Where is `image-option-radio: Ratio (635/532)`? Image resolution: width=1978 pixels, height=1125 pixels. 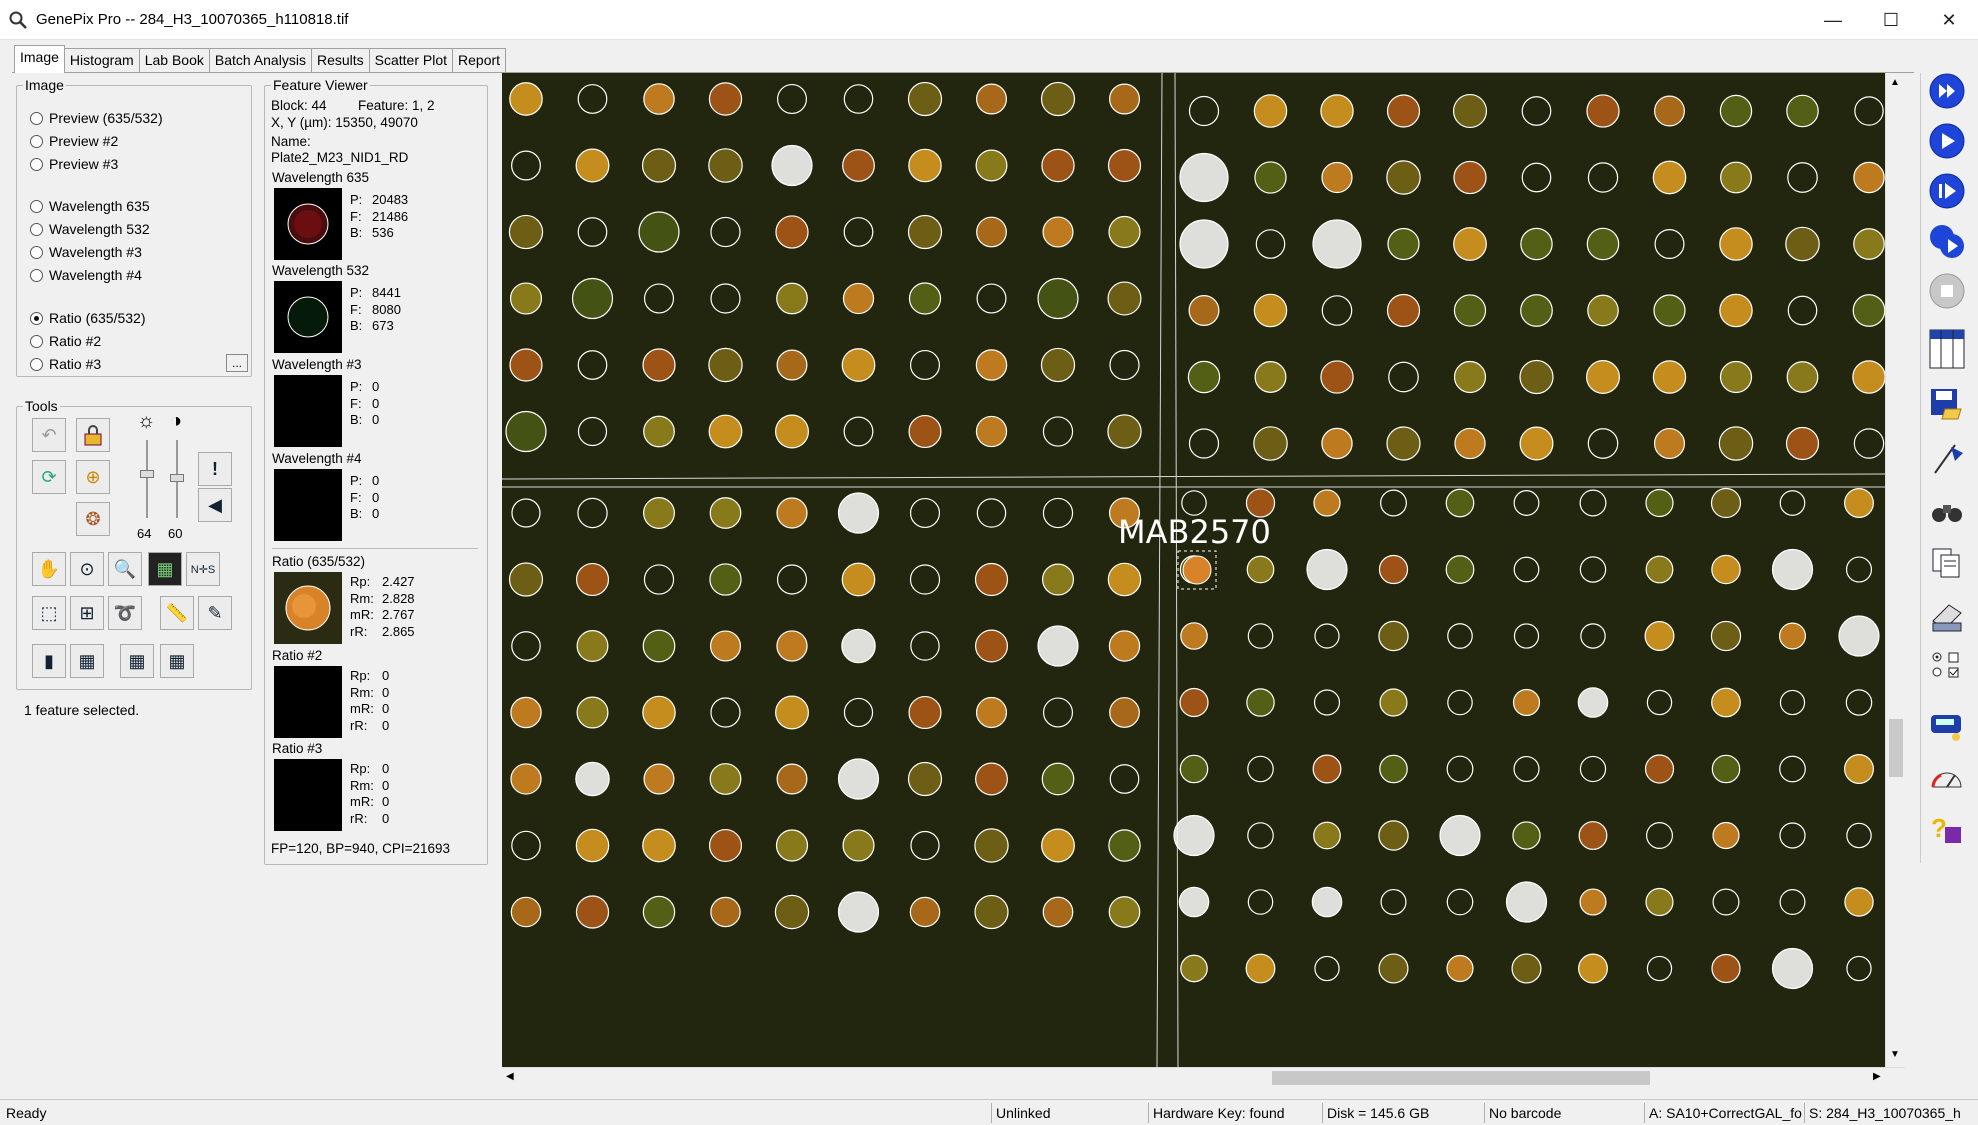
image-option-radio: Ratio (635/532) is located at coordinates (88, 318).